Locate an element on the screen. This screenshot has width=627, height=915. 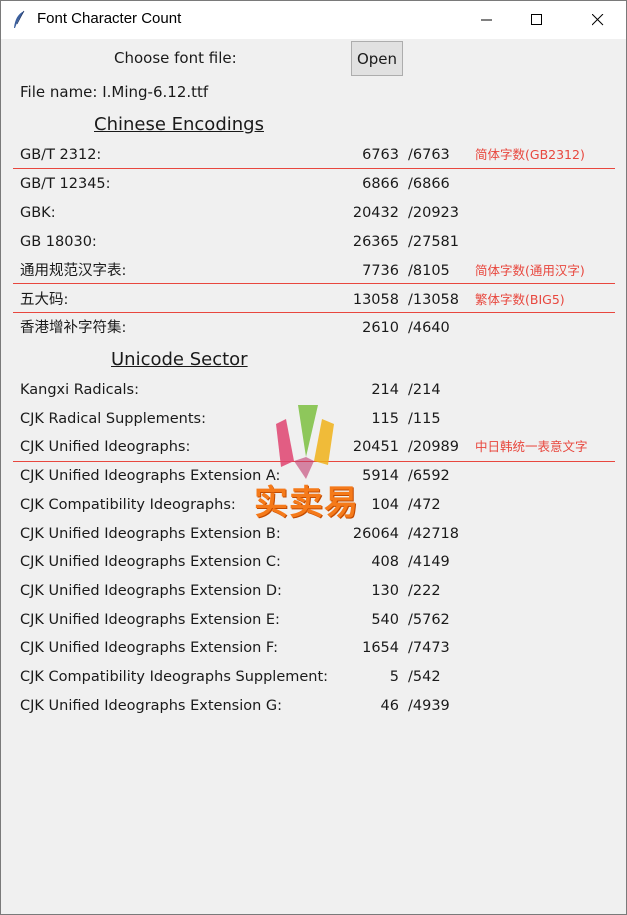
unicode-sector-heading: Unicode Sector is located at coordinates (179, 359).